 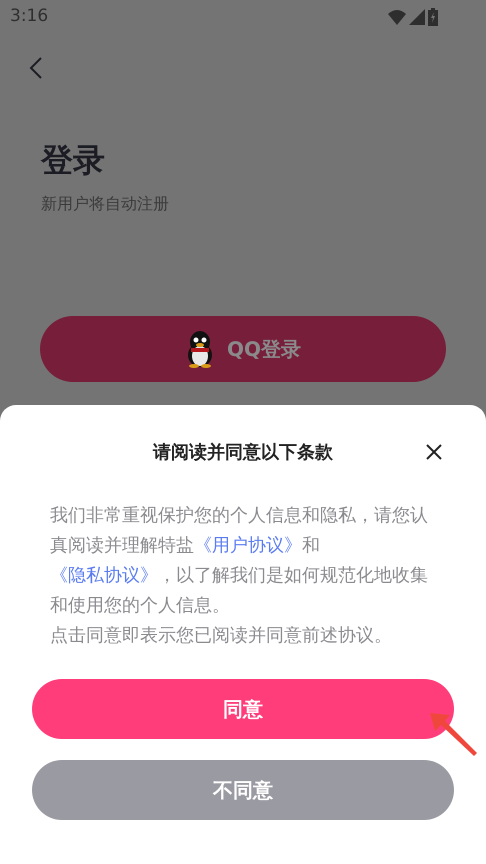 What do you see at coordinates (29, 16) in the screenshot?
I see `status-time: 3:16` at bounding box center [29, 16].